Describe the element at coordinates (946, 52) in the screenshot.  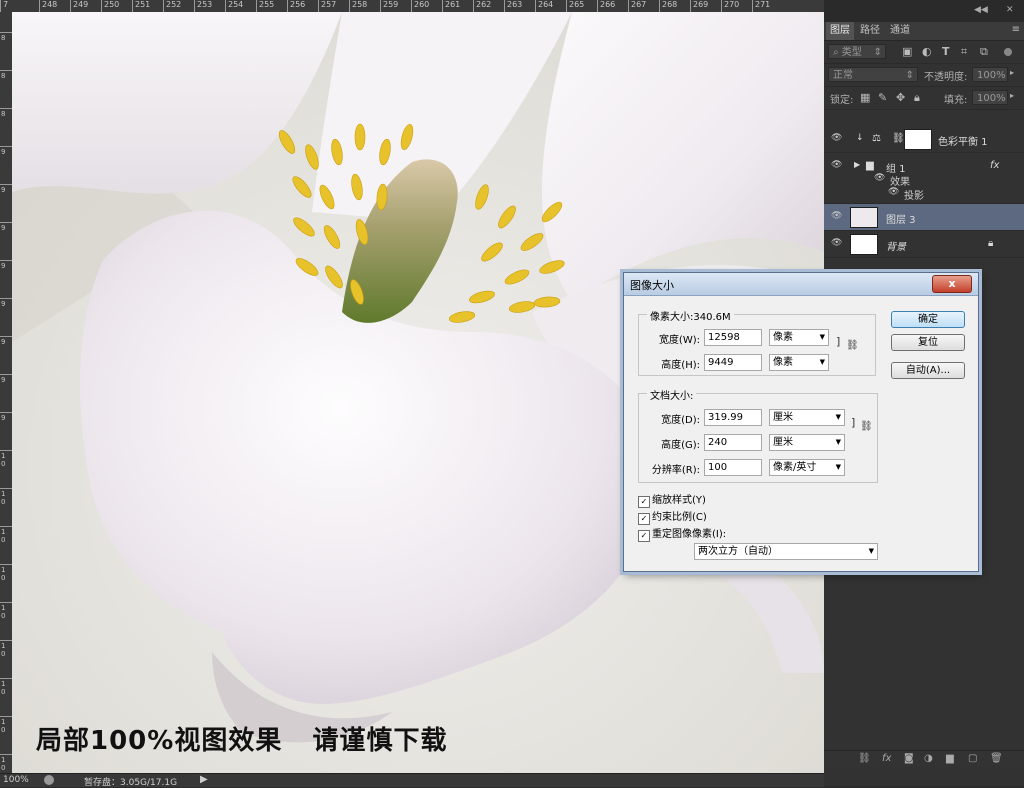
I see `type-filter-icon: T` at that location.